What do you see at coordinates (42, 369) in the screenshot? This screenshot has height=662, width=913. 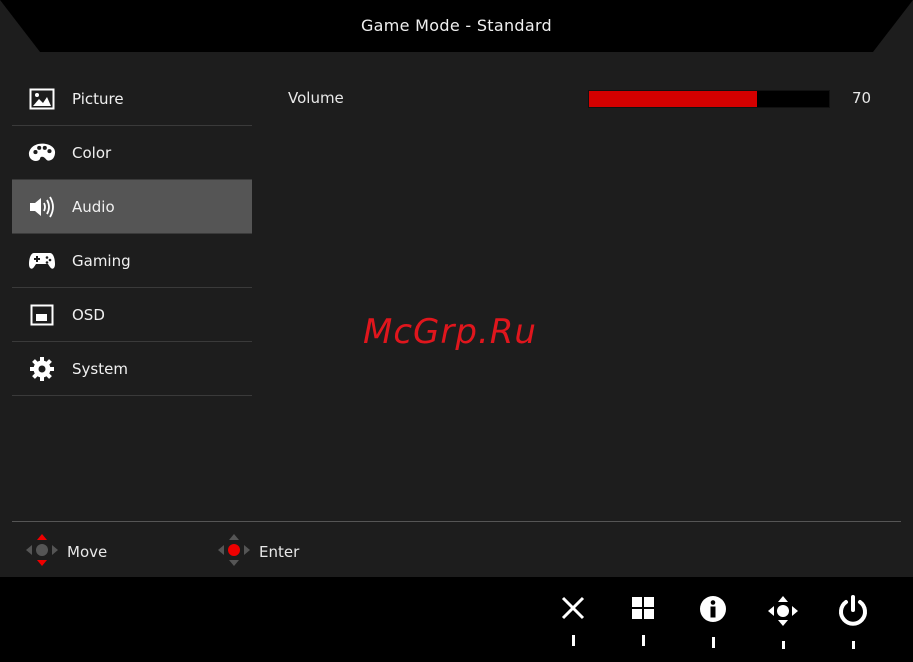 I see `gear-icon` at bounding box center [42, 369].